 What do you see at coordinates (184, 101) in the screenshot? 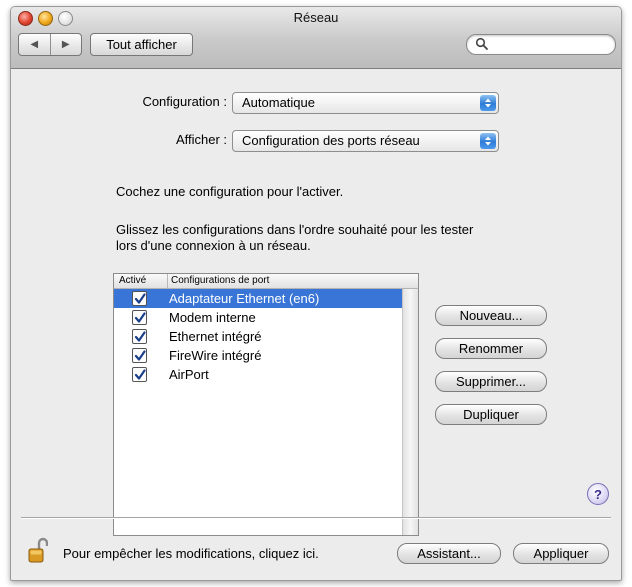
I see `configuration-label: Configuration :` at bounding box center [184, 101].